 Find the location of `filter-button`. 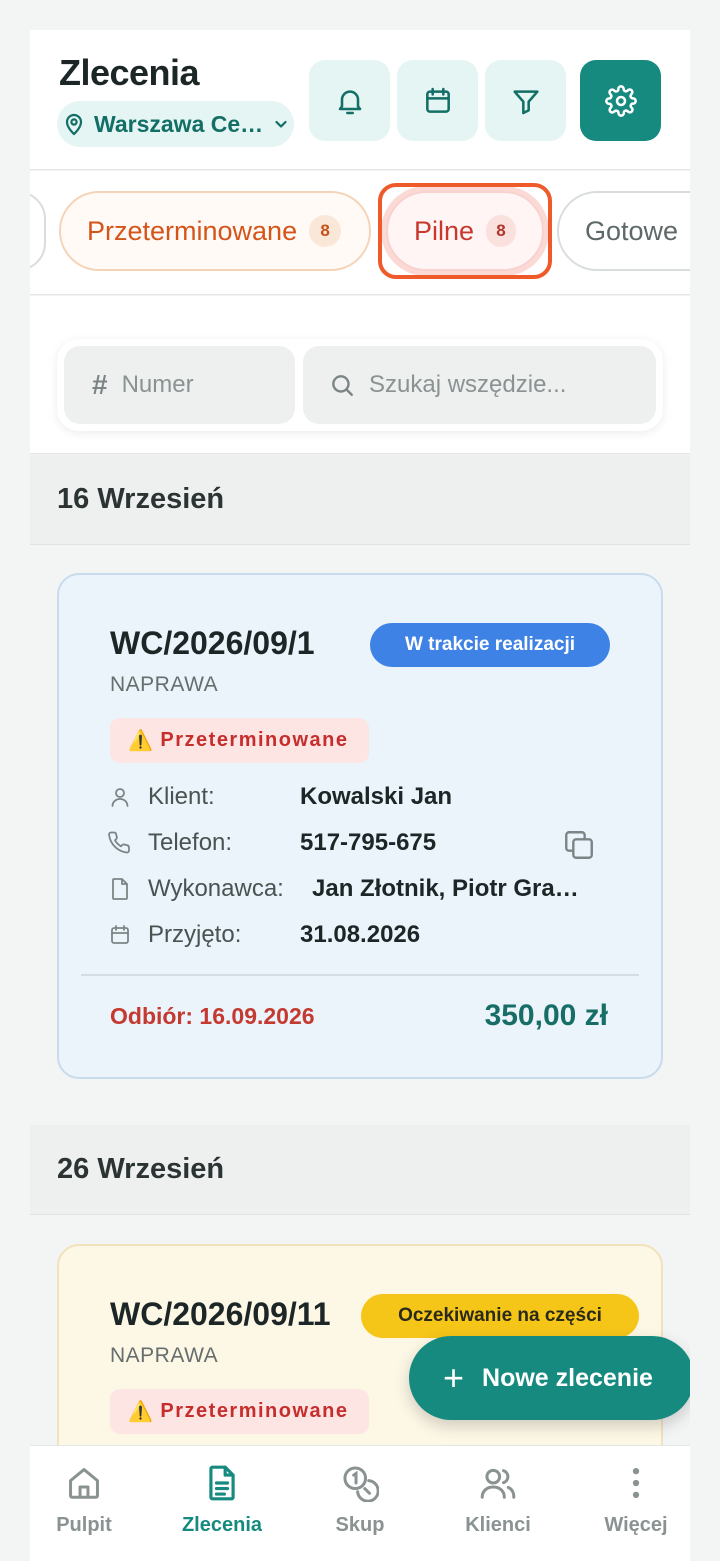

filter-button is located at coordinates (525, 100).